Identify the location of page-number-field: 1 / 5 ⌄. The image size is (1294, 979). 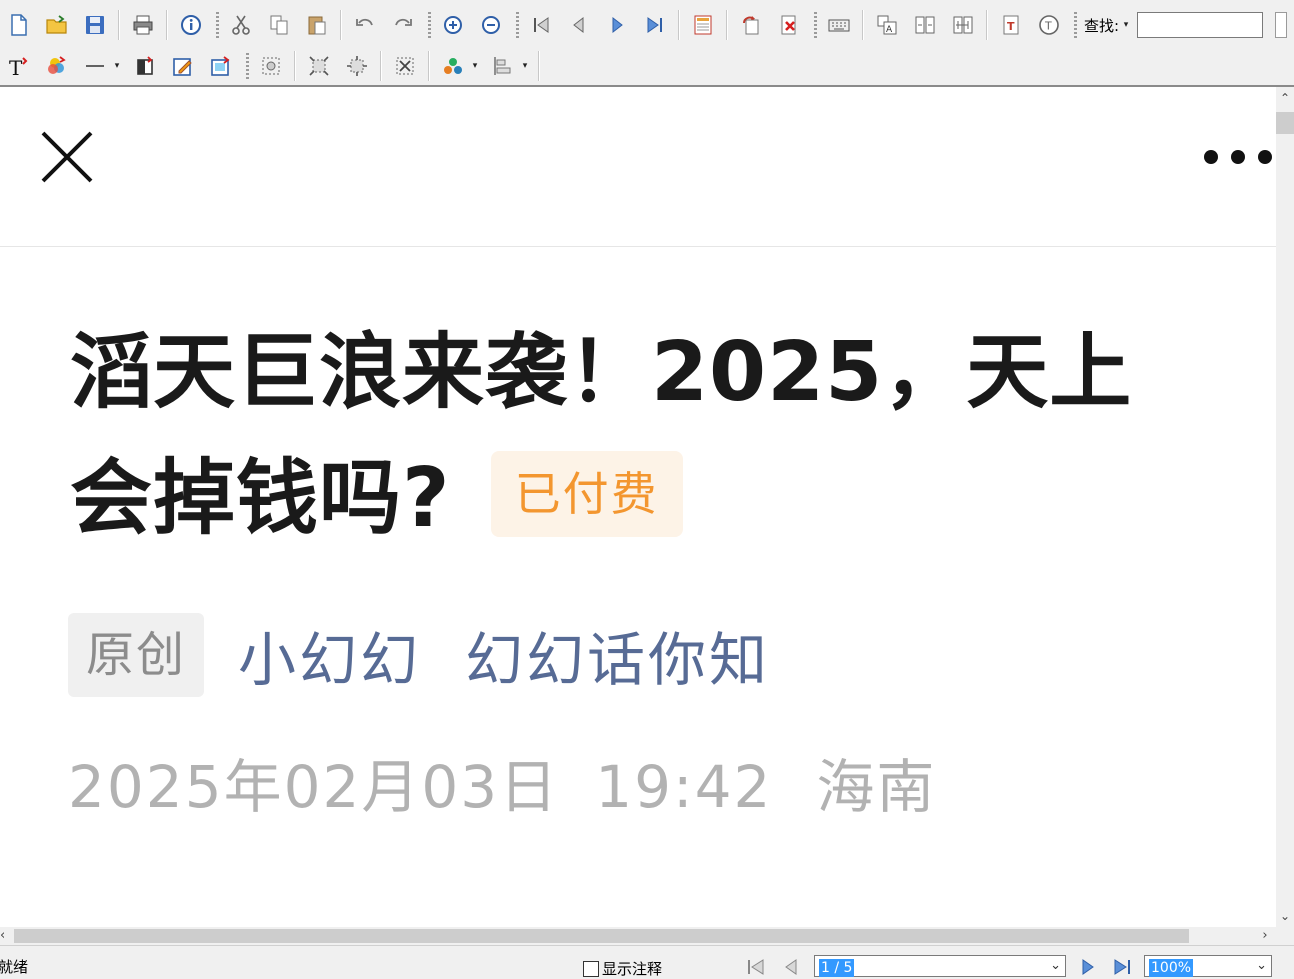
(940, 966).